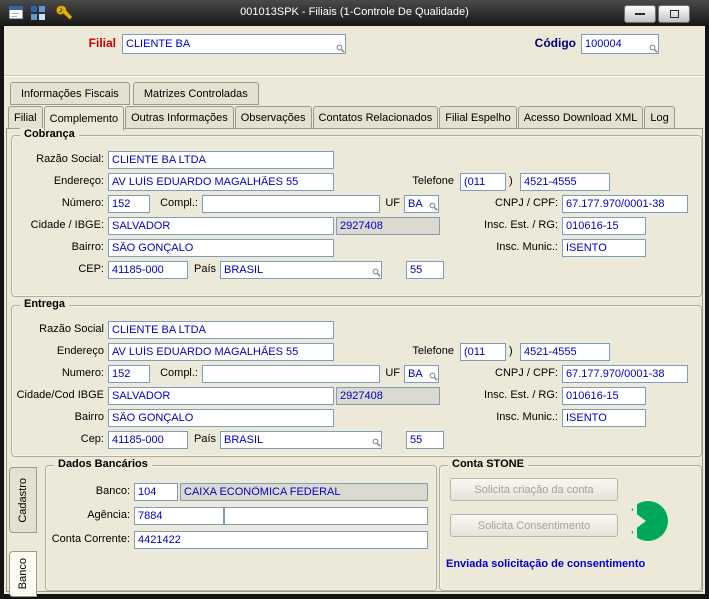 This screenshot has height=599, width=709. I want to click on tab-outras-informacoes: Outras Informações, so click(179, 118).